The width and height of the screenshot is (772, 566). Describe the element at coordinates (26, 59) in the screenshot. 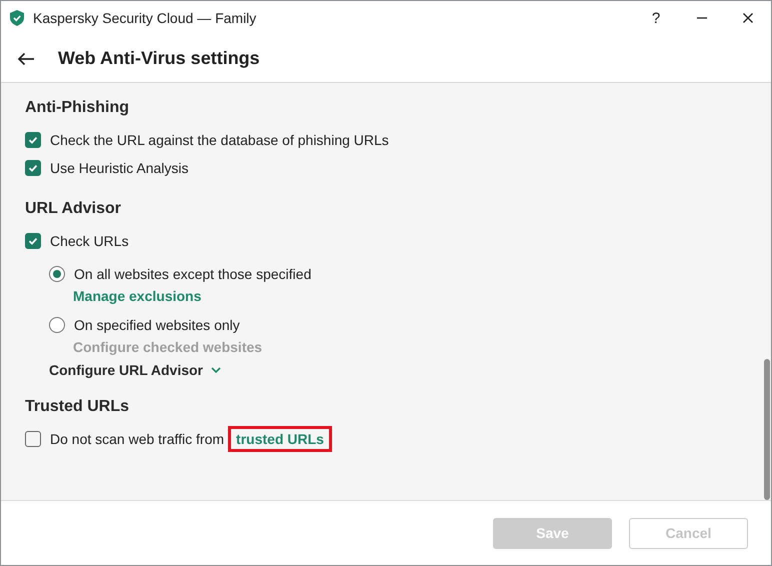

I see `back-arrow-icon` at that location.